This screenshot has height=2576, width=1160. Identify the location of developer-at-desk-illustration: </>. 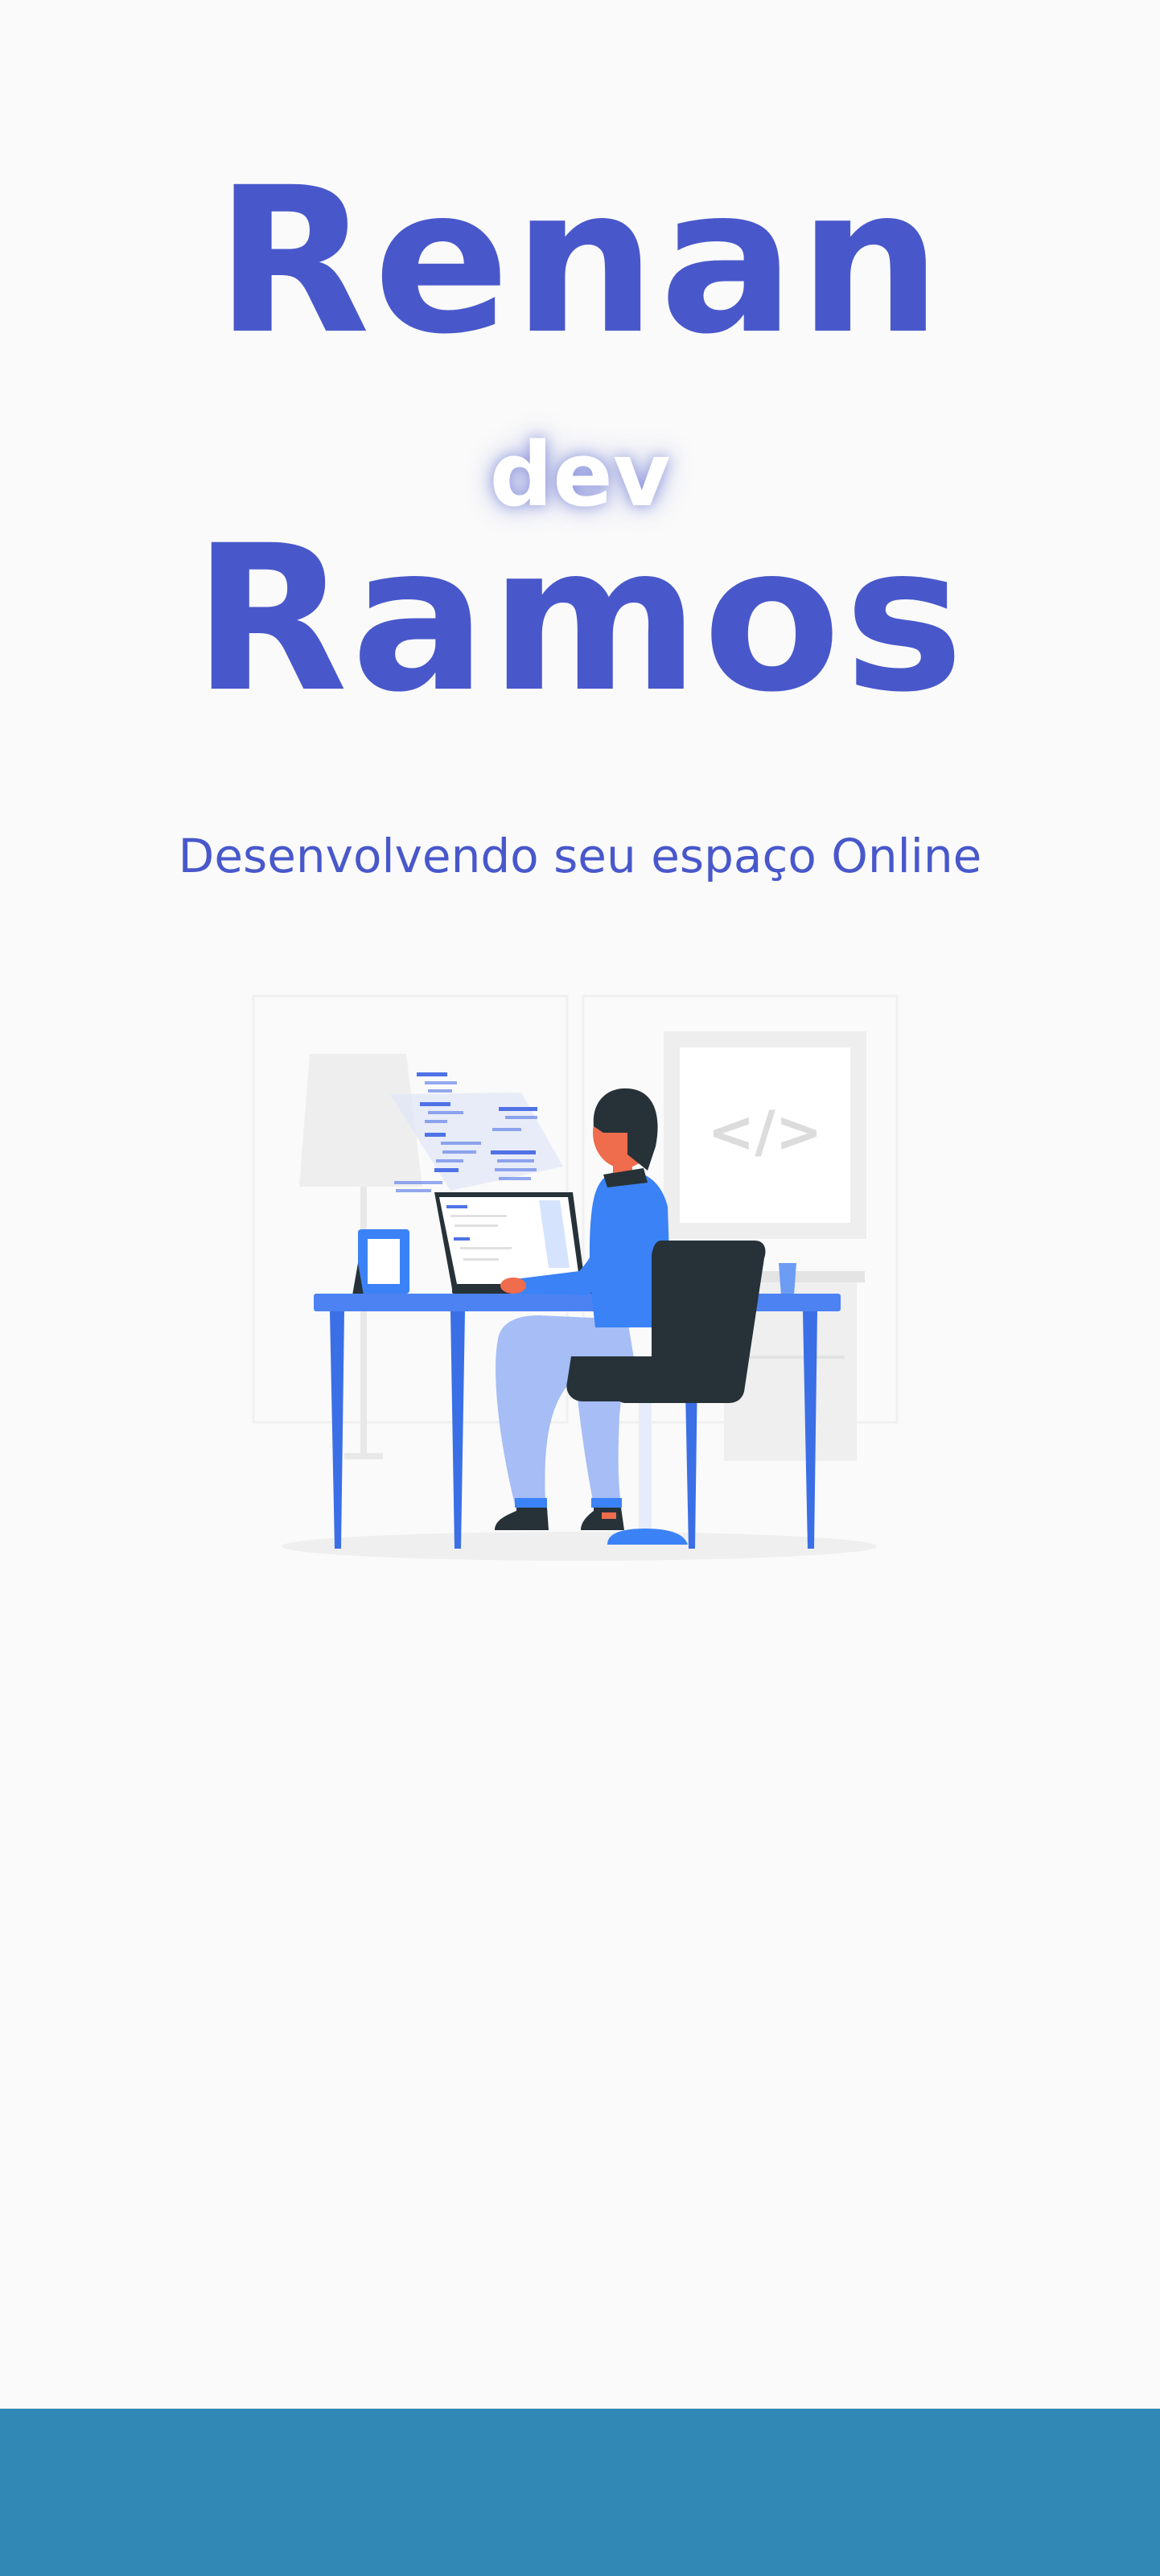
(575, 1277).